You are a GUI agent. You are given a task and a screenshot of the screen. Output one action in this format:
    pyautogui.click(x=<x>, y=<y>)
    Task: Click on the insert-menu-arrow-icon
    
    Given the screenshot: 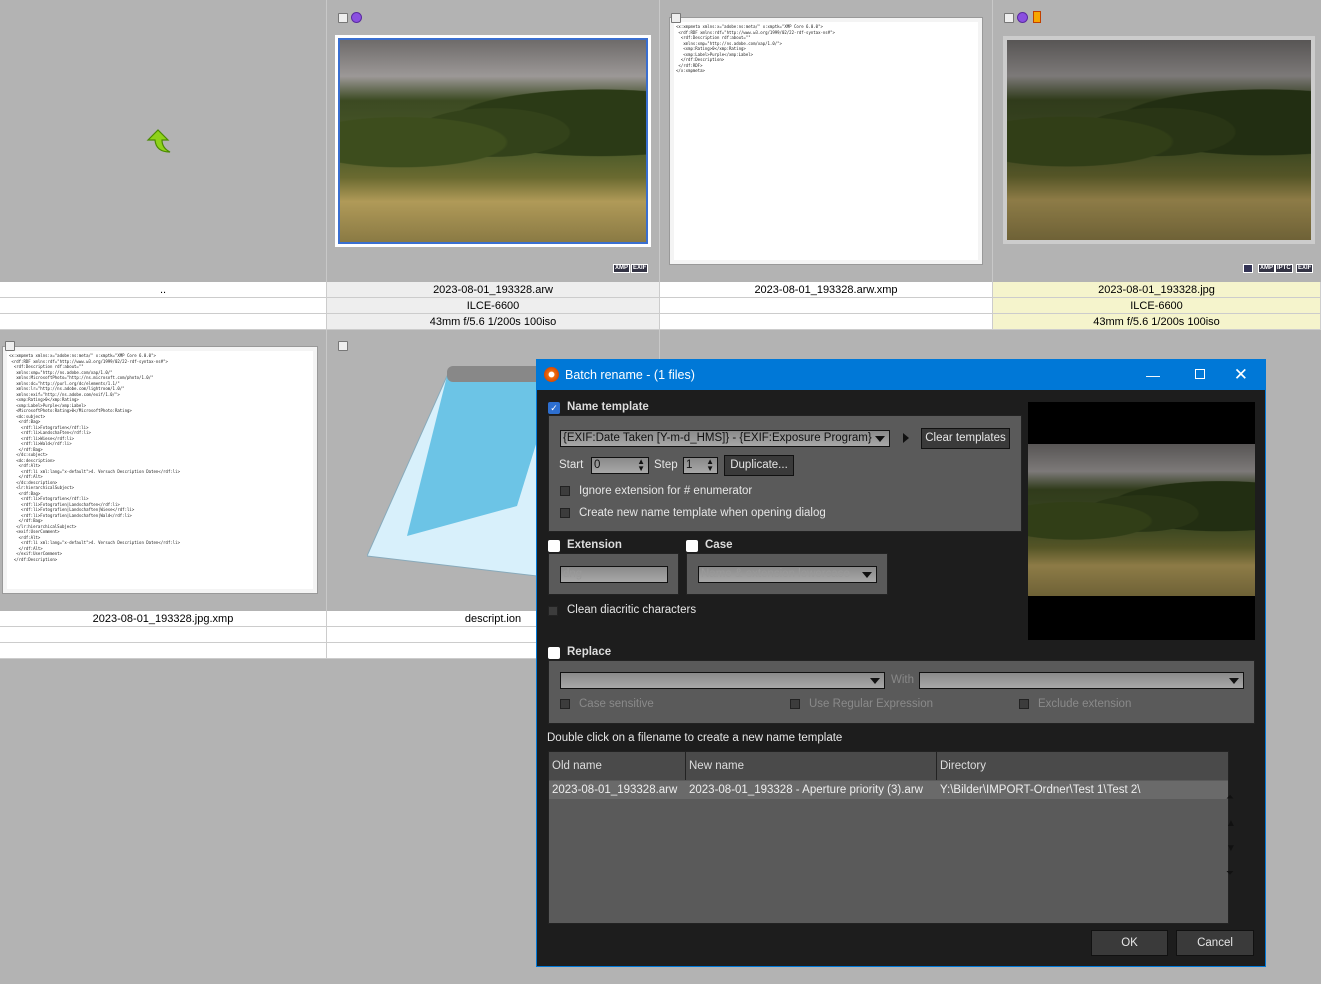 What is the action you would take?
    pyautogui.click(x=906, y=438)
    